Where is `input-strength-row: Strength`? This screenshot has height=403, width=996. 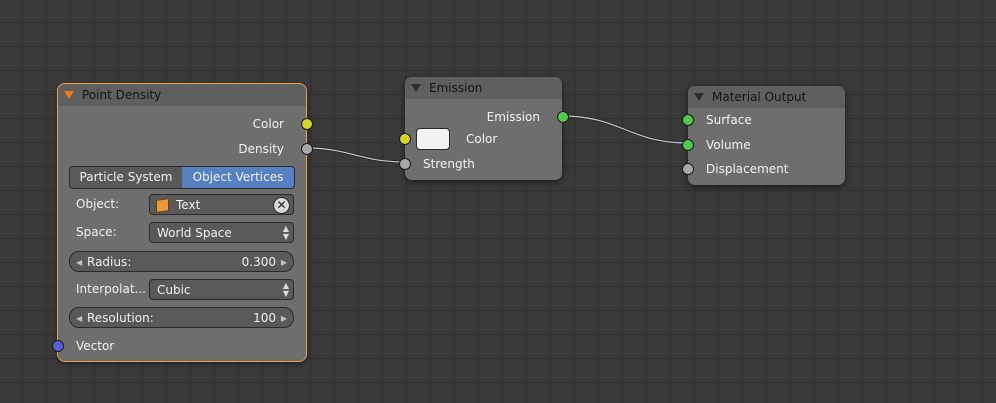 input-strength-row: Strength is located at coordinates (483, 164).